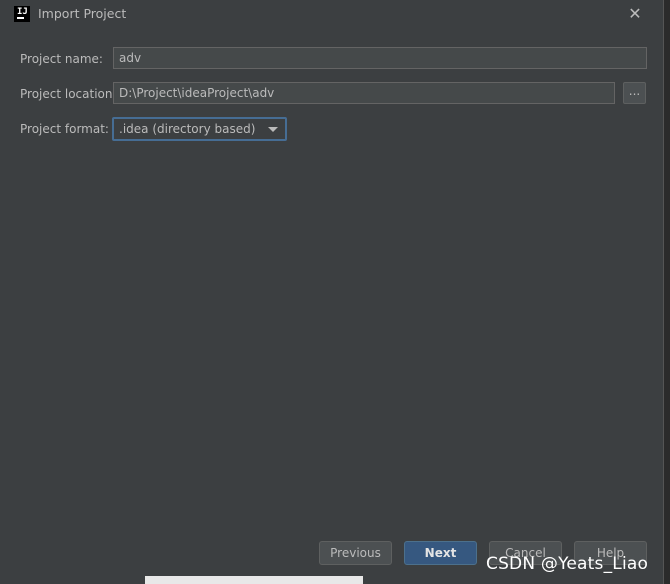  Describe the element at coordinates (254, 580) in the screenshot. I see `background-window-edge` at that location.